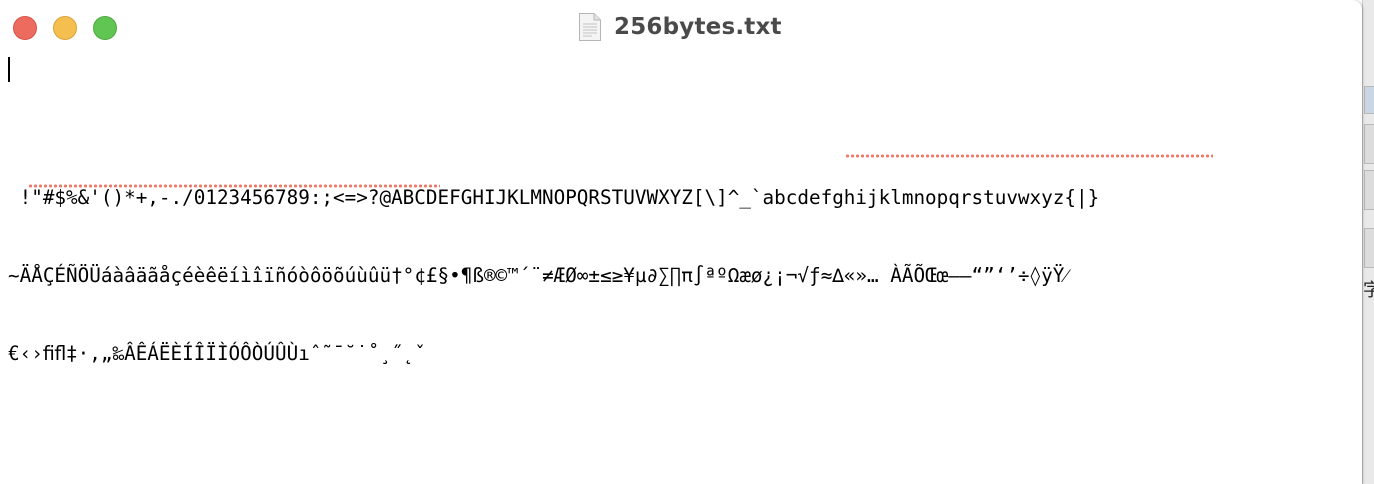 Image resolution: width=1374 pixels, height=484 pixels. Describe the element at coordinates (105, 28) in the screenshot. I see `zoom-button` at that location.